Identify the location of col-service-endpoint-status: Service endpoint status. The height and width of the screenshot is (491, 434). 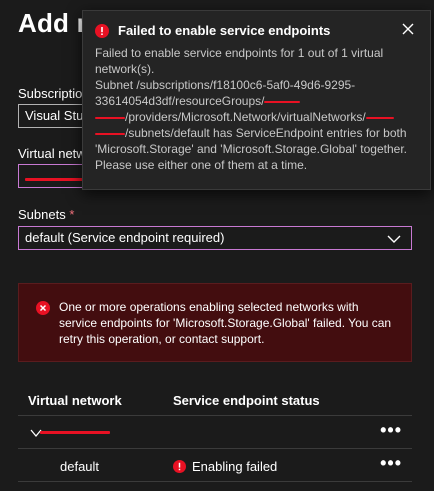
(246, 400).